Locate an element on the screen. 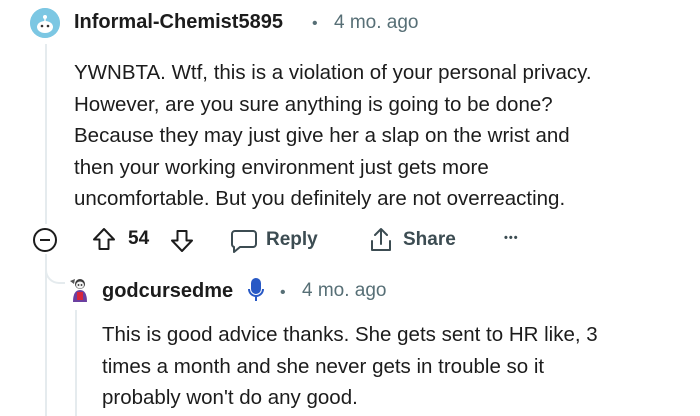  comment-timestamp: 4 mo. ago is located at coordinates (376, 23).